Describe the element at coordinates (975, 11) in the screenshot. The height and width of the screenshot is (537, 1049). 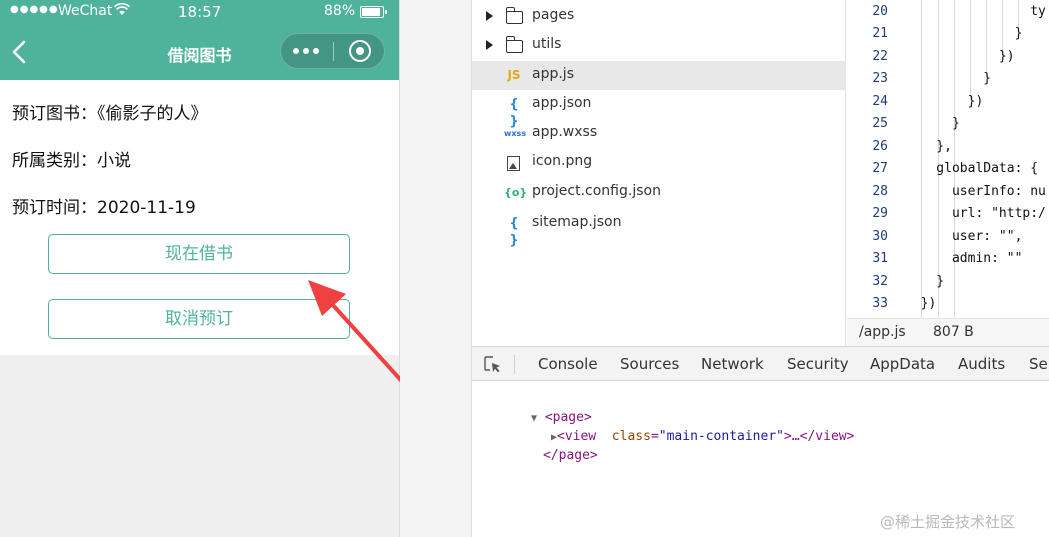
I see `code-text: ty` at that location.